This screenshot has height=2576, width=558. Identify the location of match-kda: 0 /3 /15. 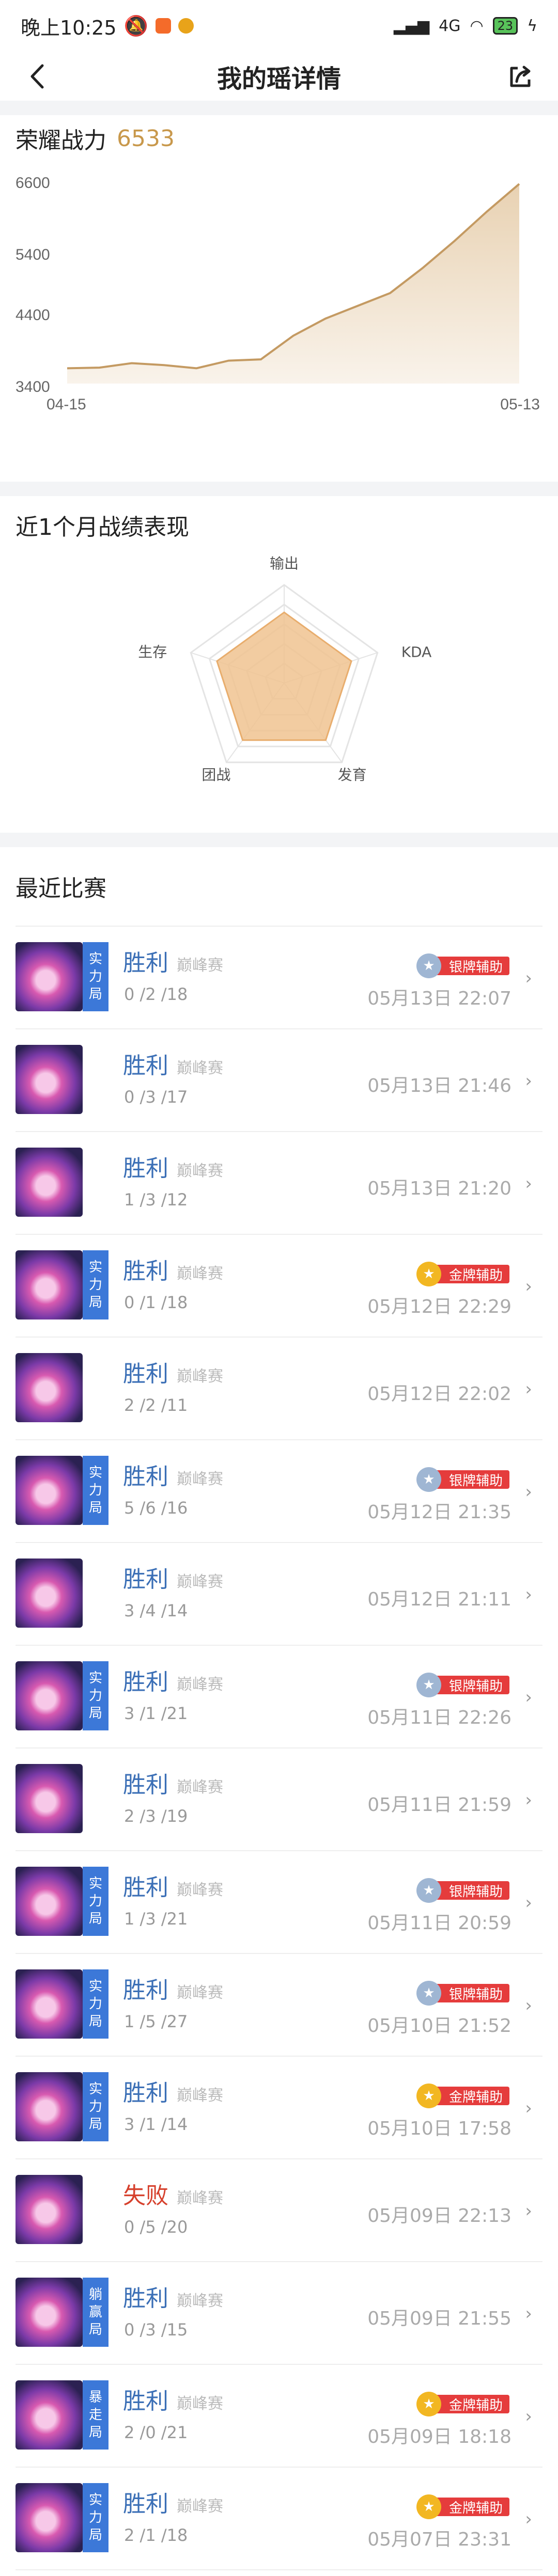
(156, 2330).